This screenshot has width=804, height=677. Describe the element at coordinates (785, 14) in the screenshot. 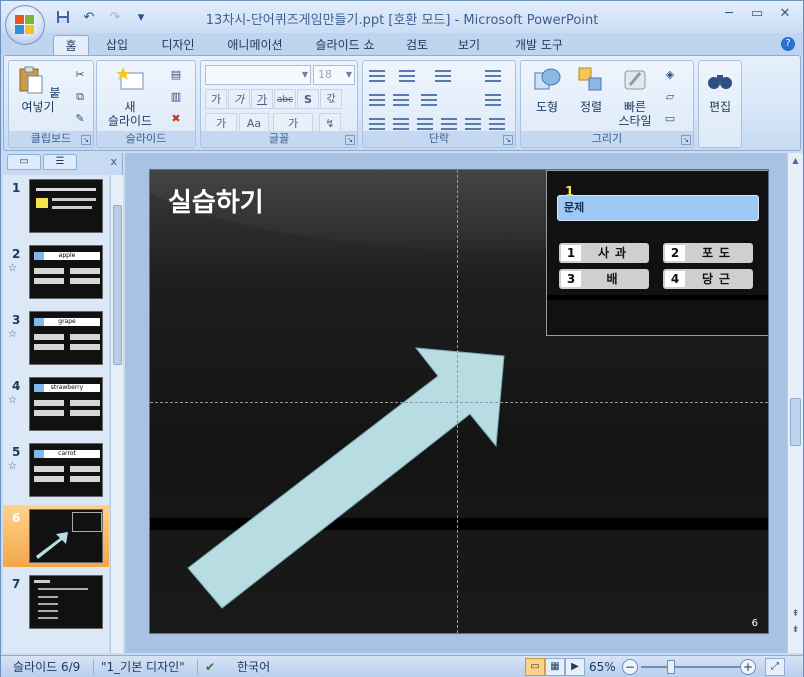

I see `close-button: ✕` at that location.